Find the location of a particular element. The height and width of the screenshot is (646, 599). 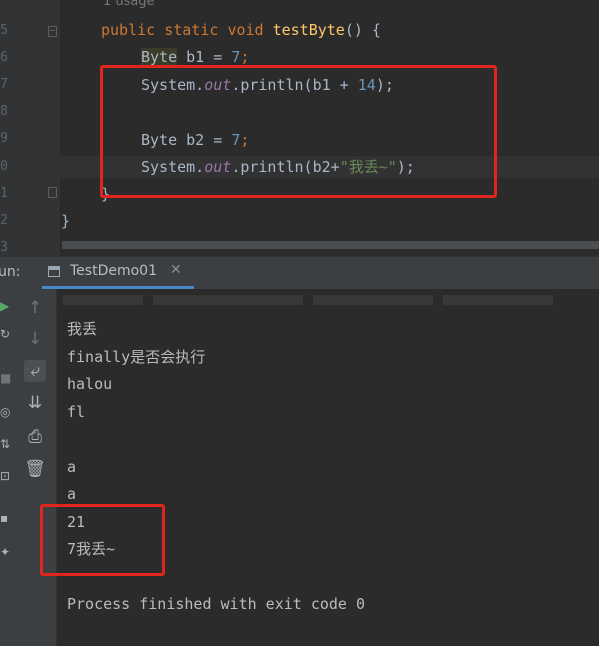

tab-testdemo01: TestDemo01 ✕ is located at coordinates (118, 273).